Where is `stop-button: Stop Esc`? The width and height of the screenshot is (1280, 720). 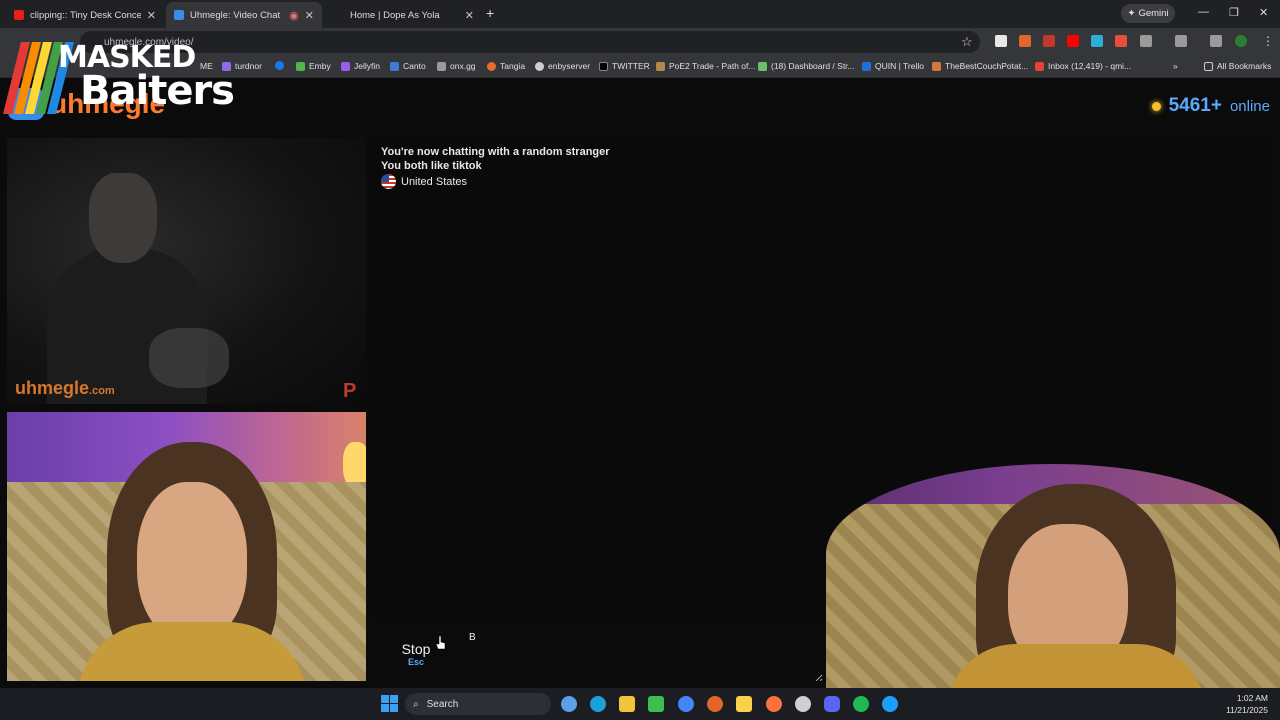 stop-button: Stop Esc is located at coordinates (416, 654).